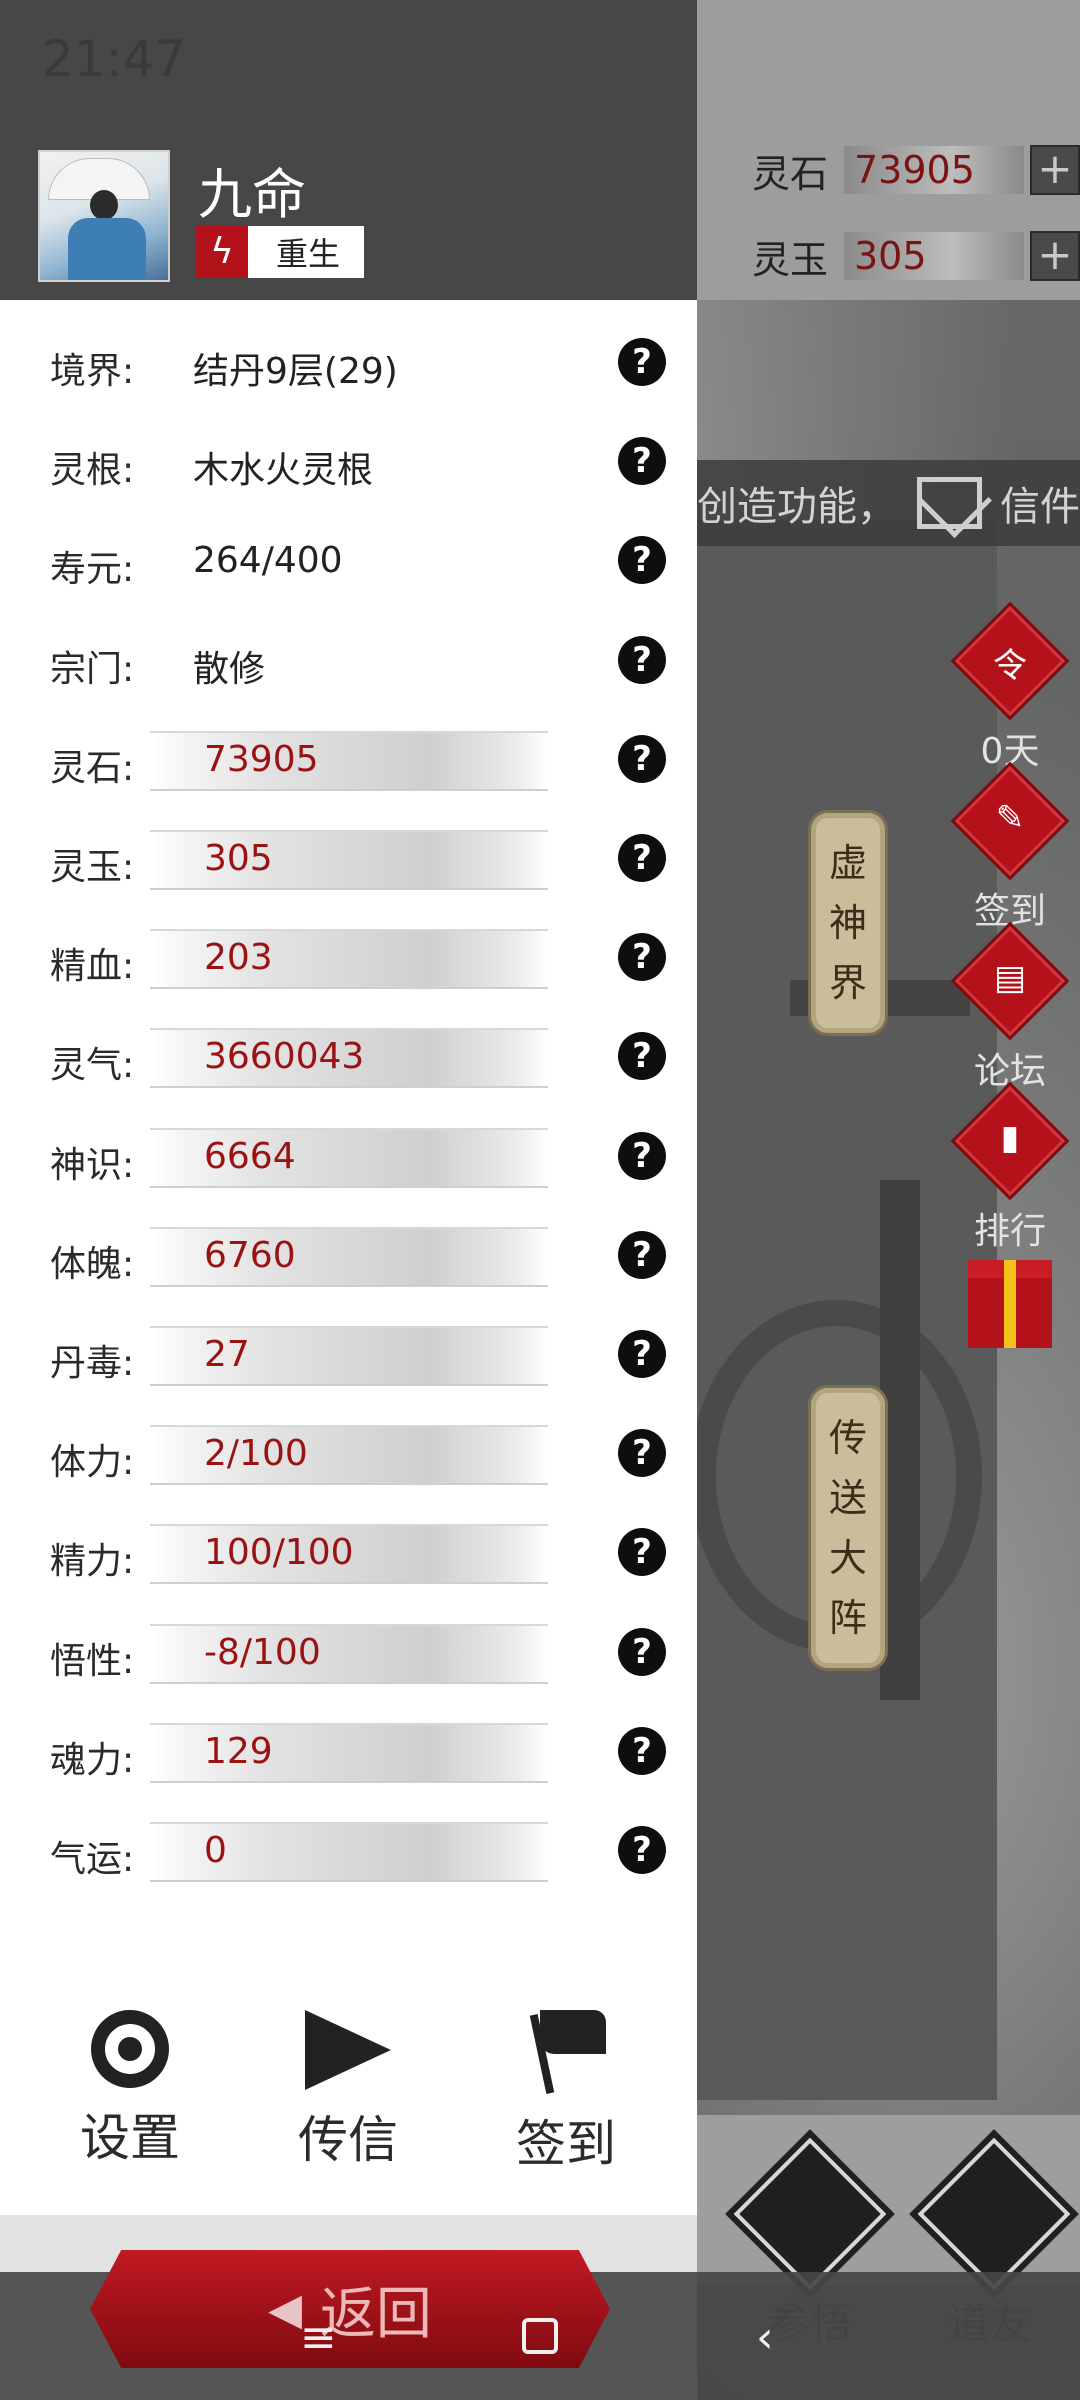 This screenshot has height=2400, width=1080. Describe the element at coordinates (348, 860) in the screenshot. I see `stat-row: 灵玉: 305?` at that location.